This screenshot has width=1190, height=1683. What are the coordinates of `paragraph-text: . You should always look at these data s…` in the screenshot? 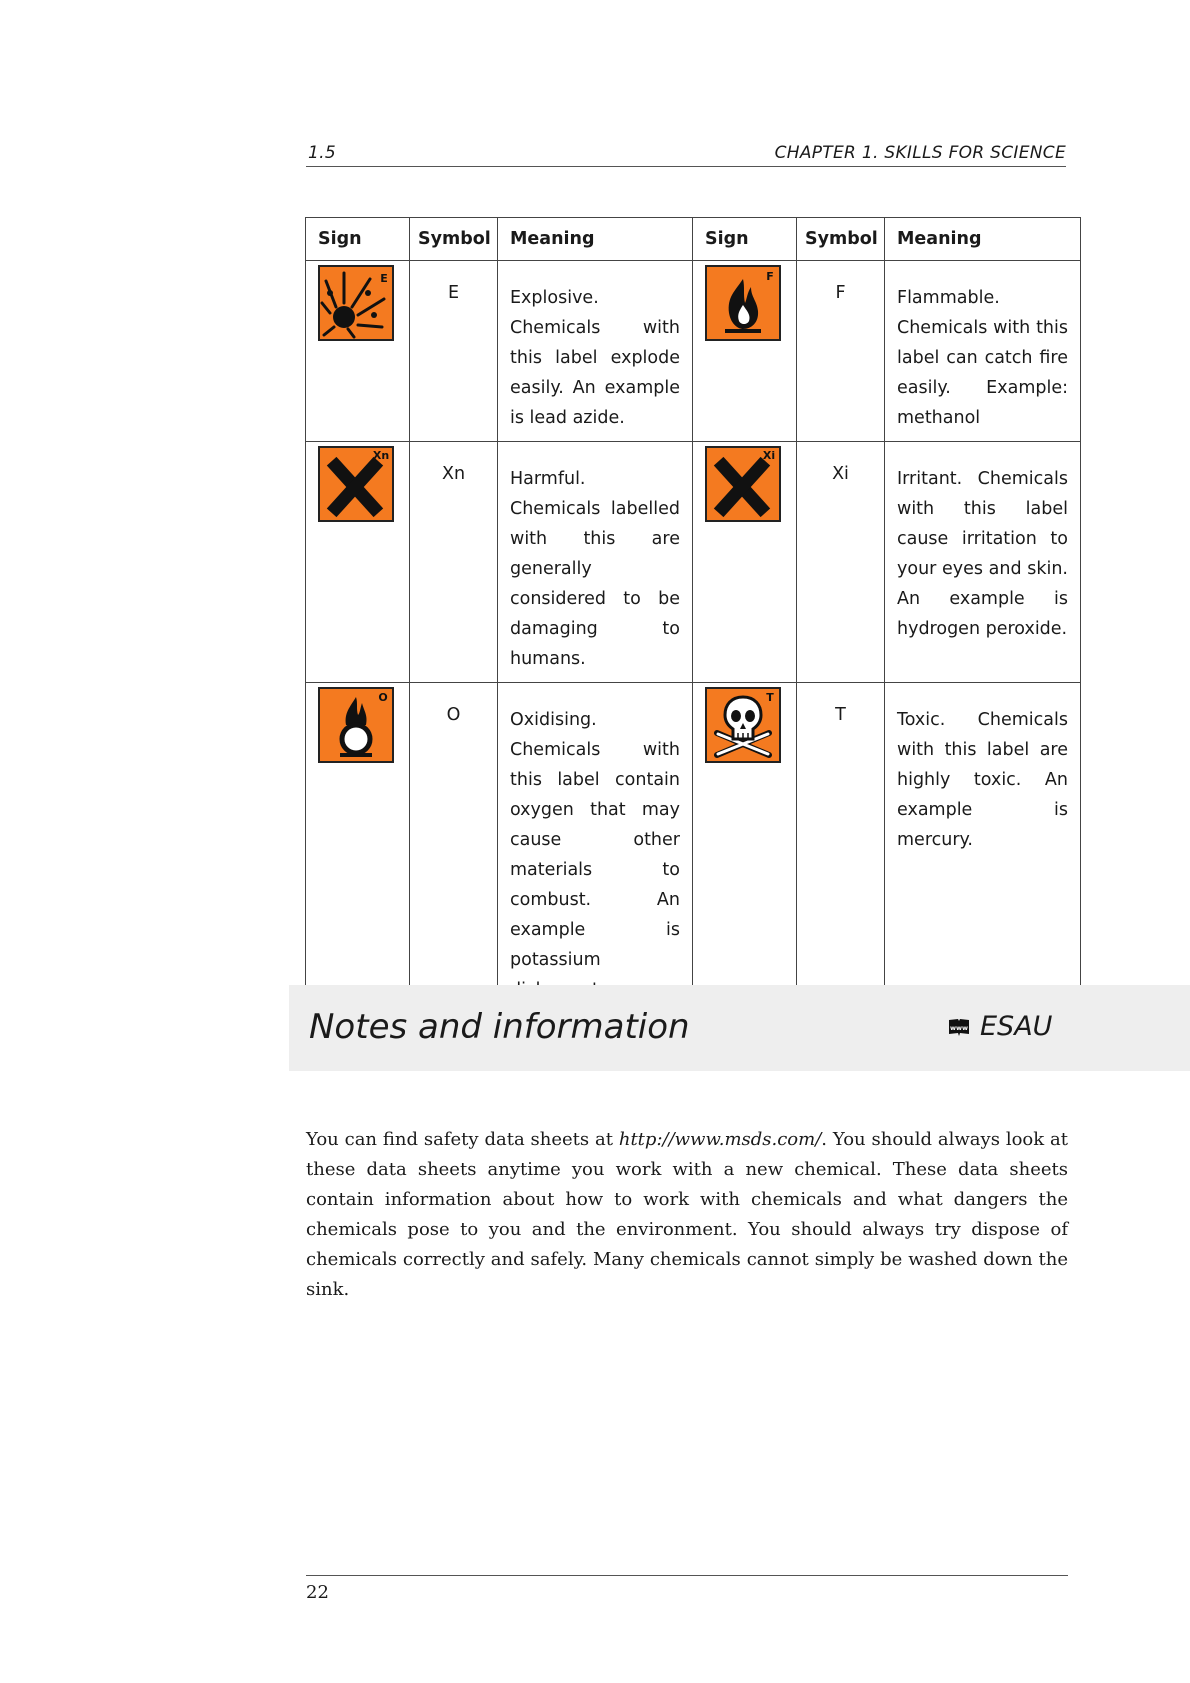 It's located at (687, 1214).